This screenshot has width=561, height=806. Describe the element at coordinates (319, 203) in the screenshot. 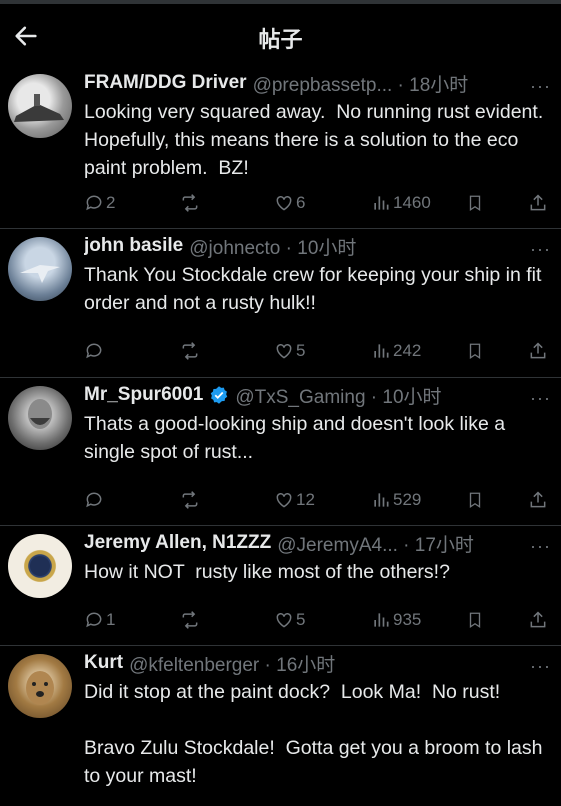

I see `action-bar: 2 6 1460` at that location.